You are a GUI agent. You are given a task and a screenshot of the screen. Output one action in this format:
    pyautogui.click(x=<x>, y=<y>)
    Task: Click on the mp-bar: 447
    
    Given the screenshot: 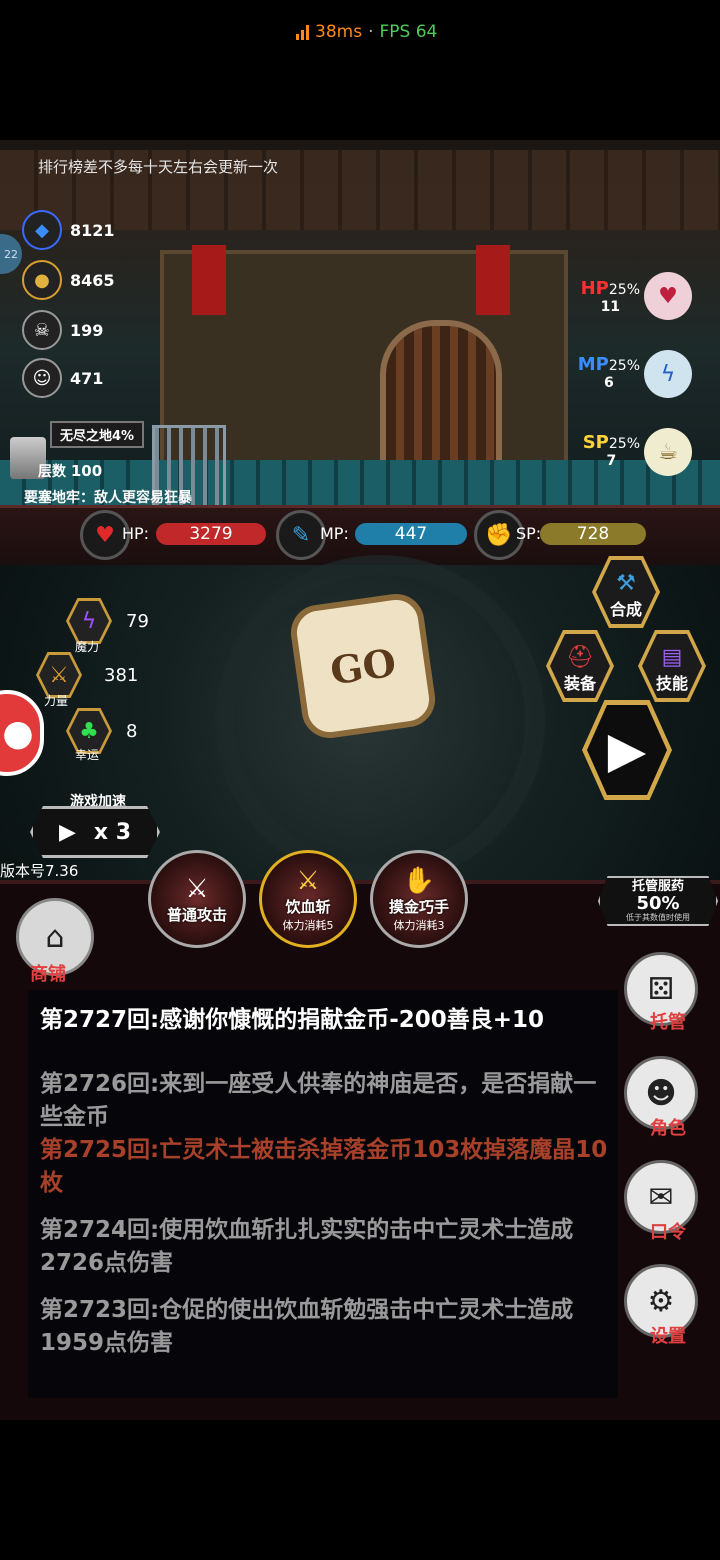 What is the action you would take?
    pyautogui.click(x=411, y=534)
    